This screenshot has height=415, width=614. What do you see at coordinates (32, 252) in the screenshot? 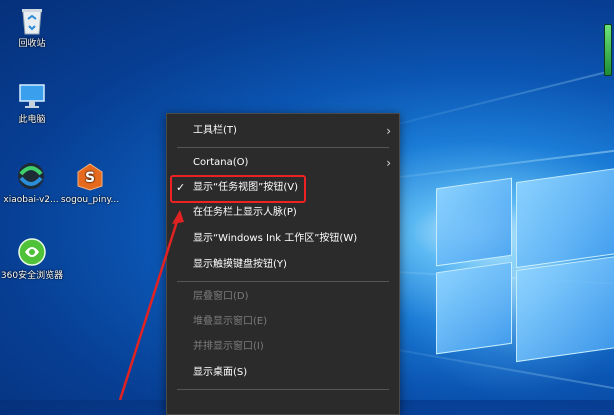
I see `360-browser-icon` at bounding box center [32, 252].